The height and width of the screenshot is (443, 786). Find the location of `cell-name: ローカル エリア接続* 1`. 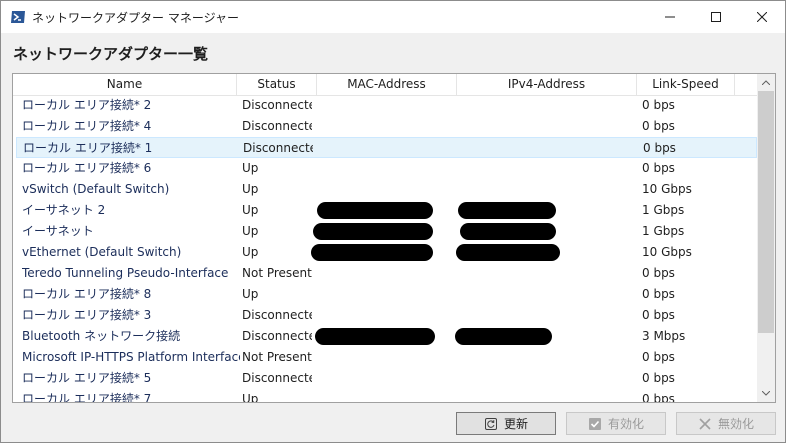

cell-name: ローカル エリア接続* 1 is located at coordinates (88, 148).